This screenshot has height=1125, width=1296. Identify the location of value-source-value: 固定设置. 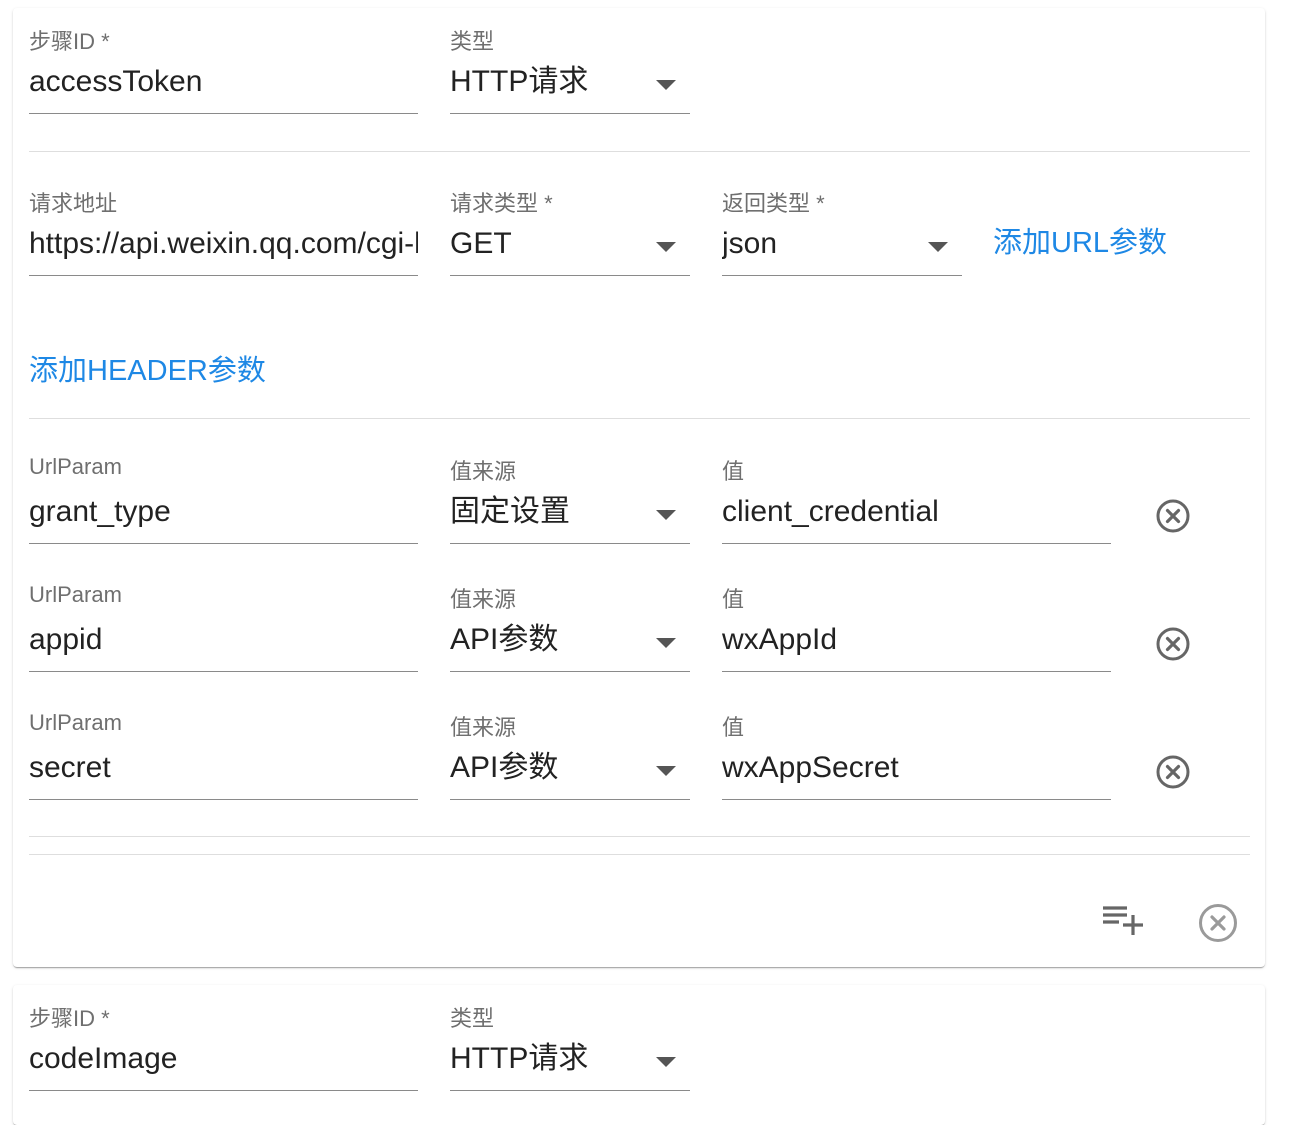
(570, 512).